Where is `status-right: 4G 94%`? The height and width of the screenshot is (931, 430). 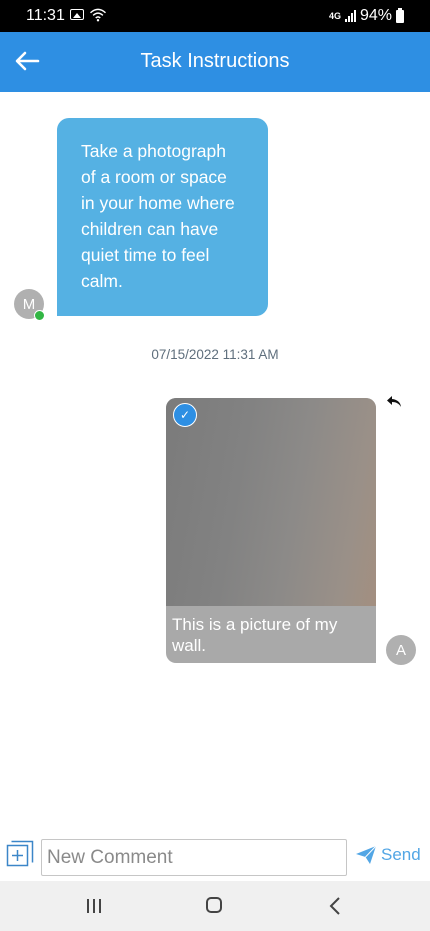 status-right: 4G 94% is located at coordinates (366, 16).